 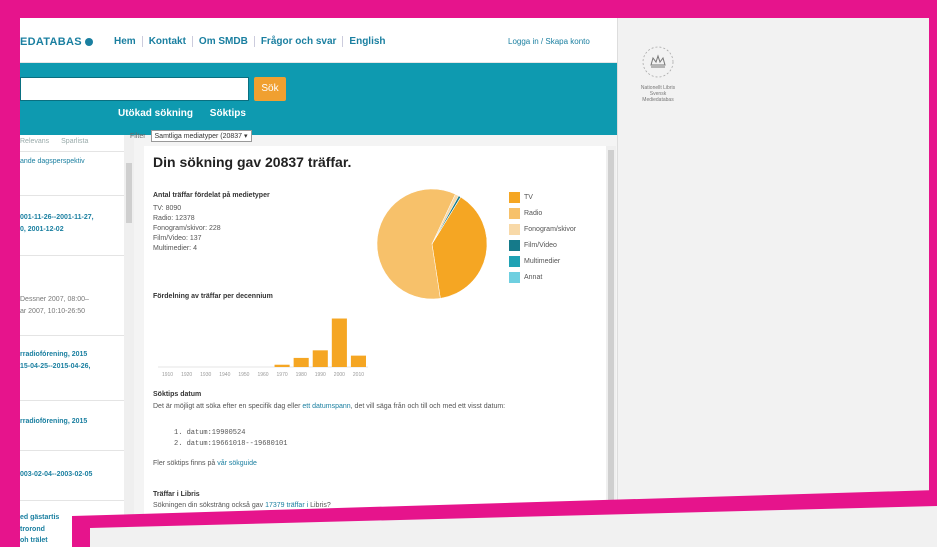 I want to click on tick-label-1950: 1950, so click(x=243, y=375).